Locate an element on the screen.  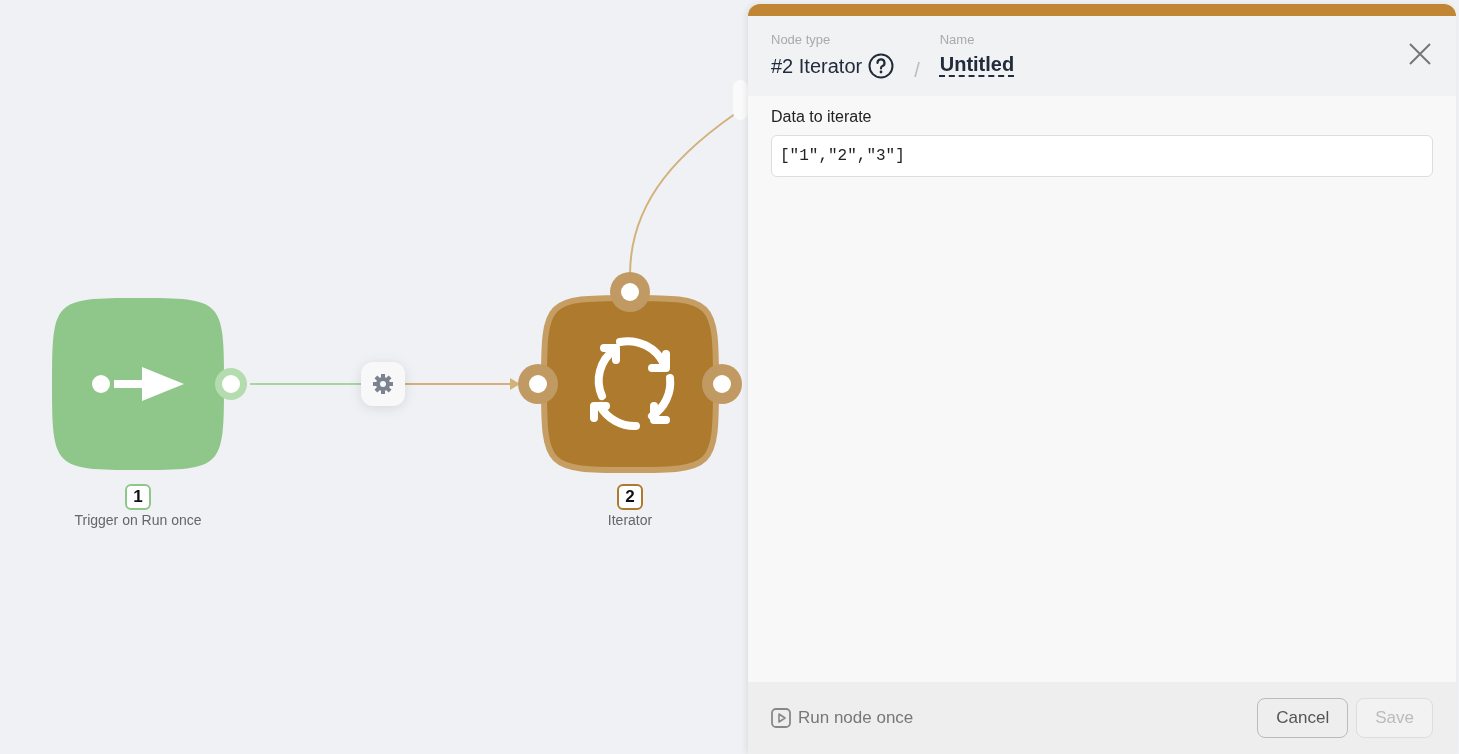
arrow-icon is located at coordinates (138, 384).